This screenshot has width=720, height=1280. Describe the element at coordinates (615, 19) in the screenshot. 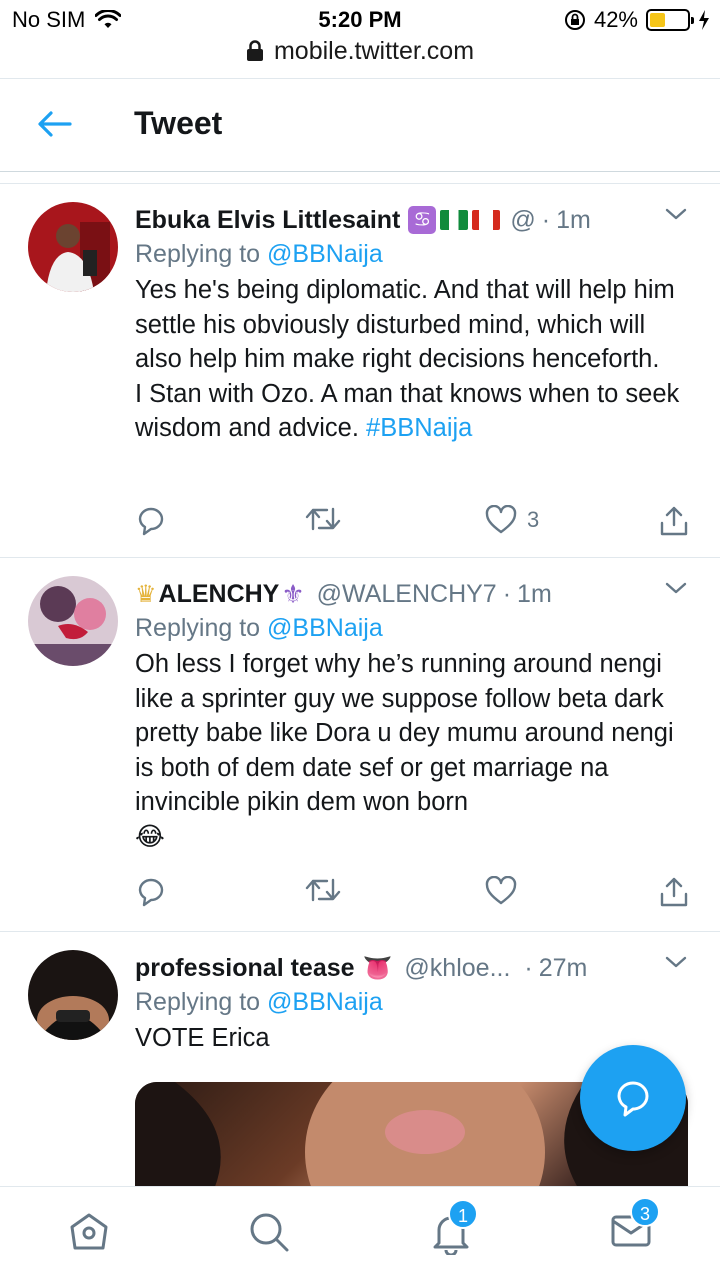

I see `battery-percent: 42%` at that location.